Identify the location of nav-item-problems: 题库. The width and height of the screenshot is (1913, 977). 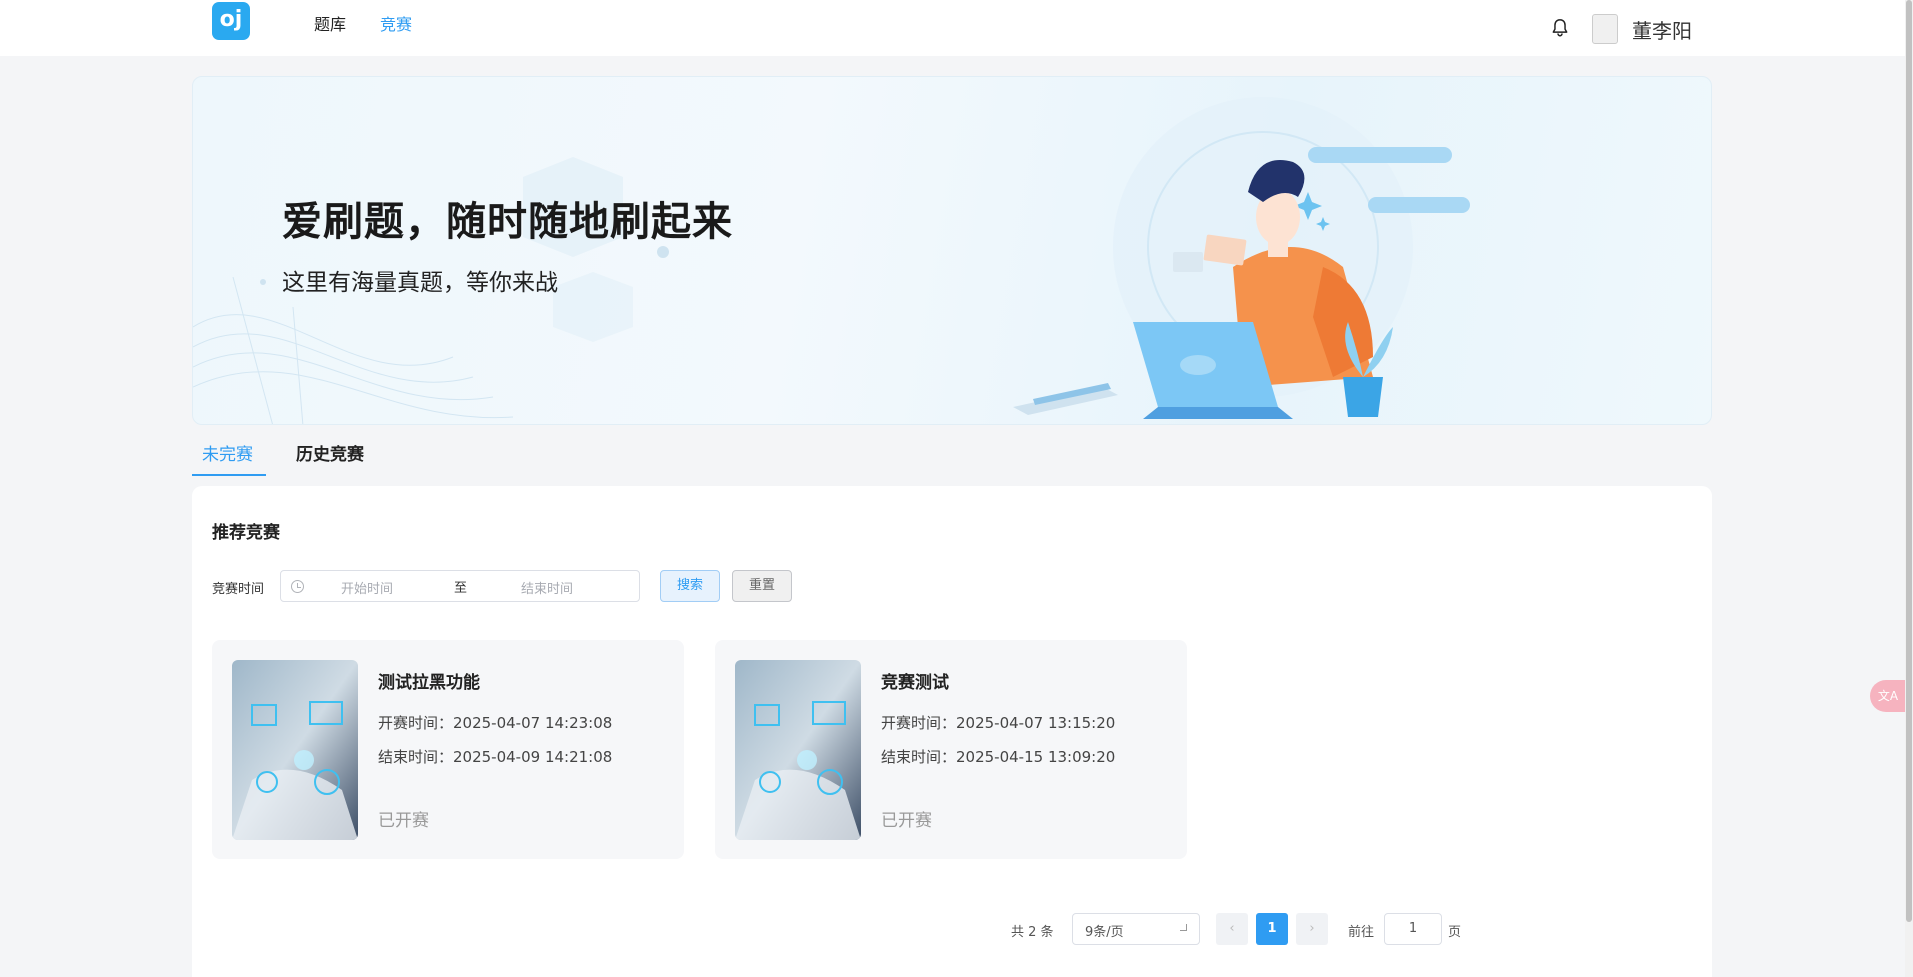
(330, 23).